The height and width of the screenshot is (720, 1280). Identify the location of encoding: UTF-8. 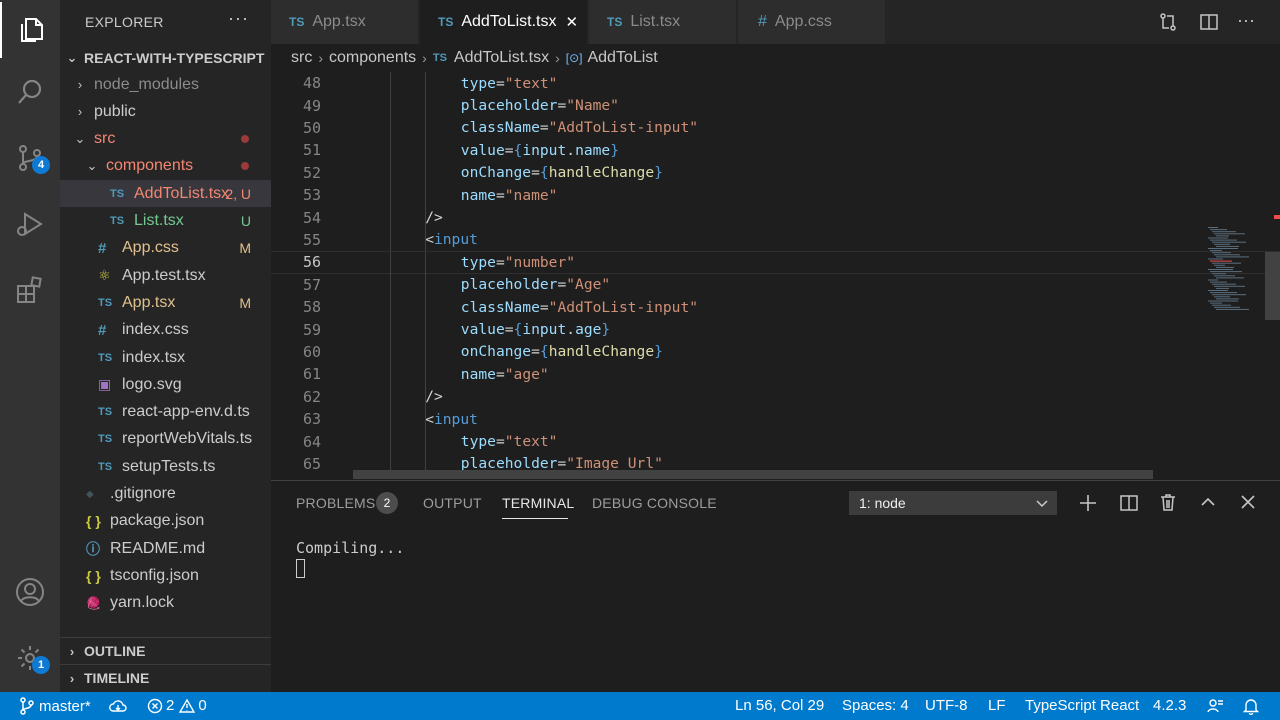
(946, 705).